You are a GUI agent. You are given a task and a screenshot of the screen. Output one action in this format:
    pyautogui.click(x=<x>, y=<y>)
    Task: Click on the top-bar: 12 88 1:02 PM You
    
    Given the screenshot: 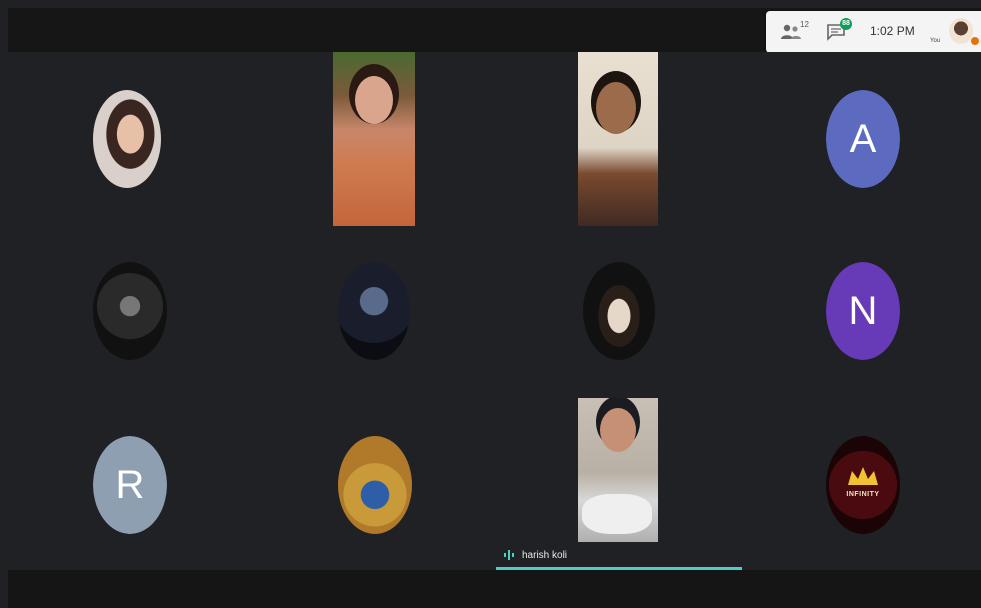 What is the action you would take?
    pyautogui.click(x=494, y=30)
    